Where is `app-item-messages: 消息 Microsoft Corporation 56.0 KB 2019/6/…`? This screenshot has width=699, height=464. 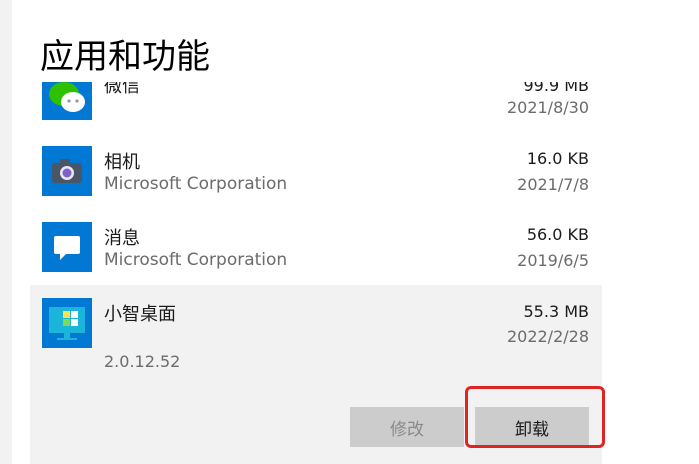
app-item-messages: 消息 Microsoft Corporation 56.0 KB 2019/6/… is located at coordinates (316, 248).